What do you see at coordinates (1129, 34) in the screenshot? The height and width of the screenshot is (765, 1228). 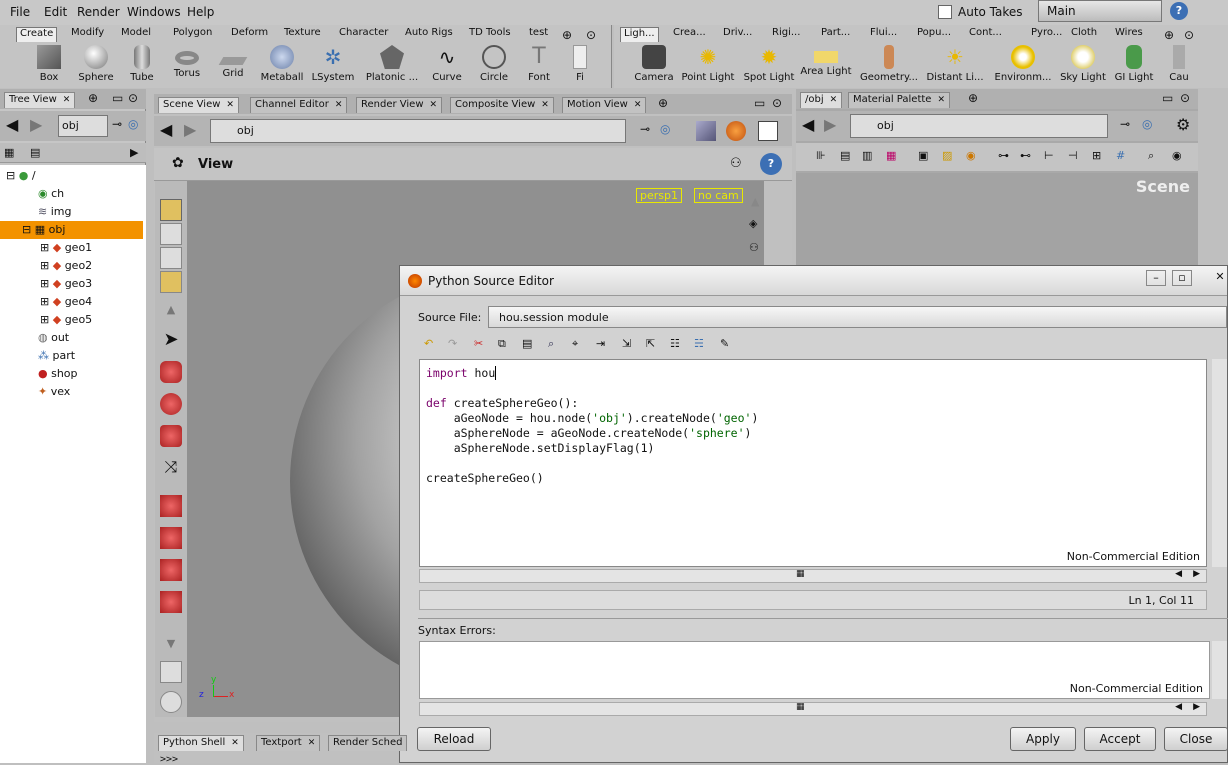 I see `shelf-tab-wires: Wires` at bounding box center [1129, 34].